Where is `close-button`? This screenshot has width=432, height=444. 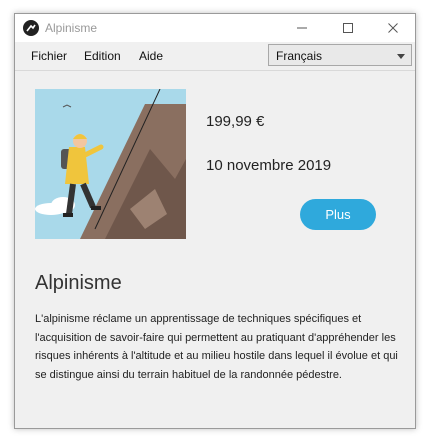
close-button is located at coordinates (392, 28).